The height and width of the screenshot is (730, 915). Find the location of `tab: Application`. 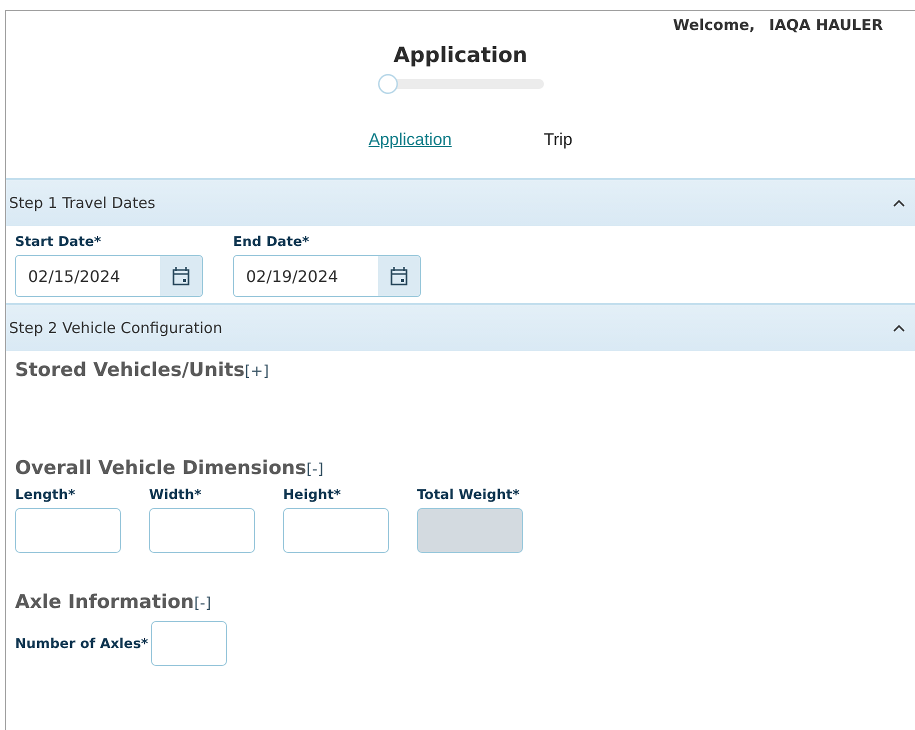

tab: Application is located at coordinates (410, 140).